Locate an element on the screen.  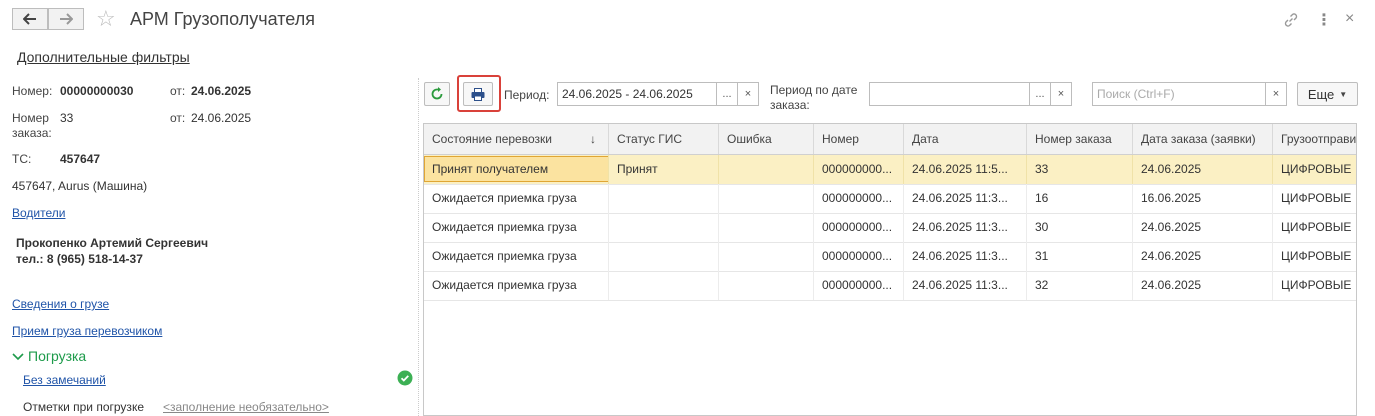
more-button: Еще ▼ is located at coordinates (1327, 94).